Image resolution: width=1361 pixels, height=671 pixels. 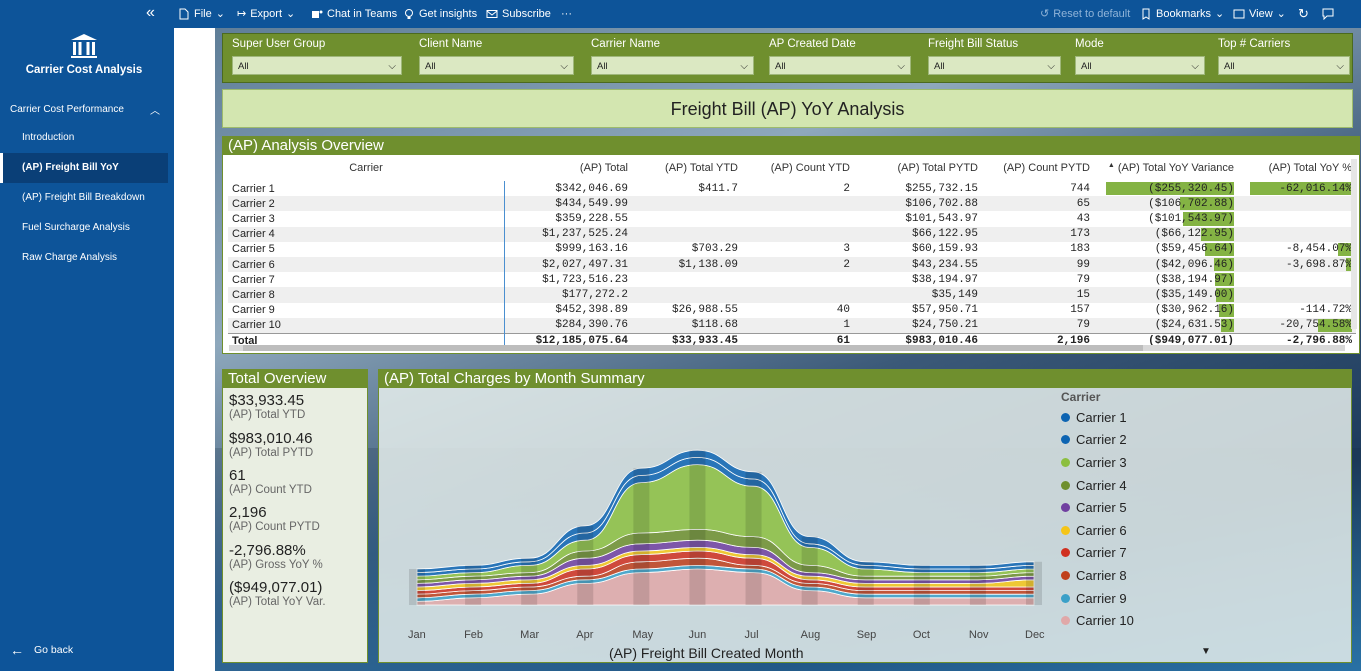 What do you see at coordinates (568, 168) in the screenshot?
I see `column-header: (AP) Total` at bounding box center [568, 168].